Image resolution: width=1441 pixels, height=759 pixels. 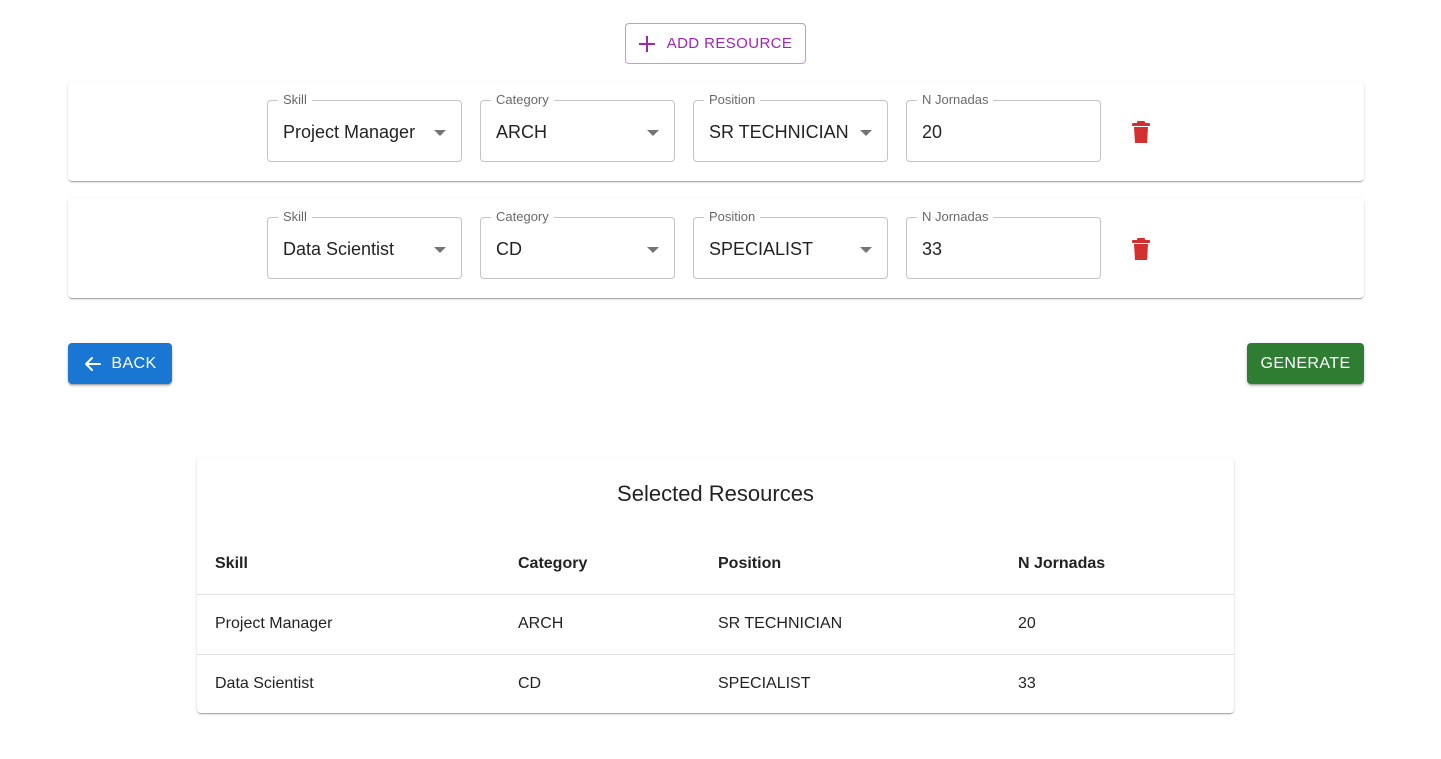 What do you see at coordinates (348, 624) in the screenshot?
I see `cell-skill: Project Manager` at bounding box center [348, 624].